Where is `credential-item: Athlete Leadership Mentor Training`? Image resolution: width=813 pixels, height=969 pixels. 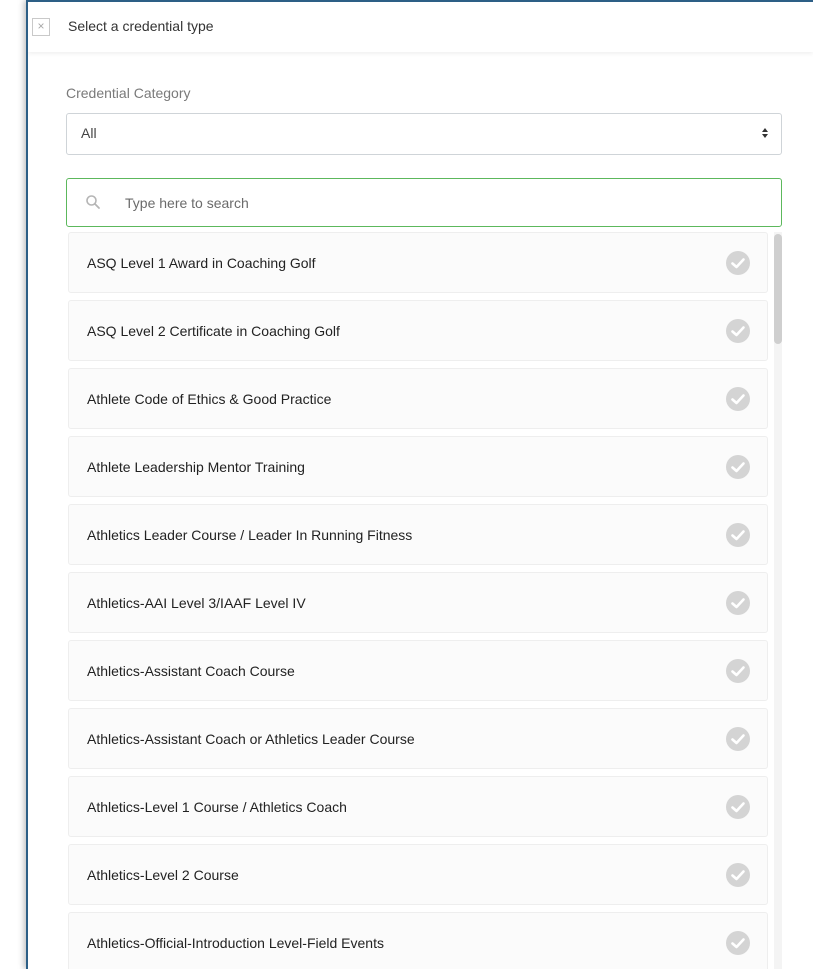 credential-item: Athlete Leadership Mentor Training is located at coordinates (418, 466).